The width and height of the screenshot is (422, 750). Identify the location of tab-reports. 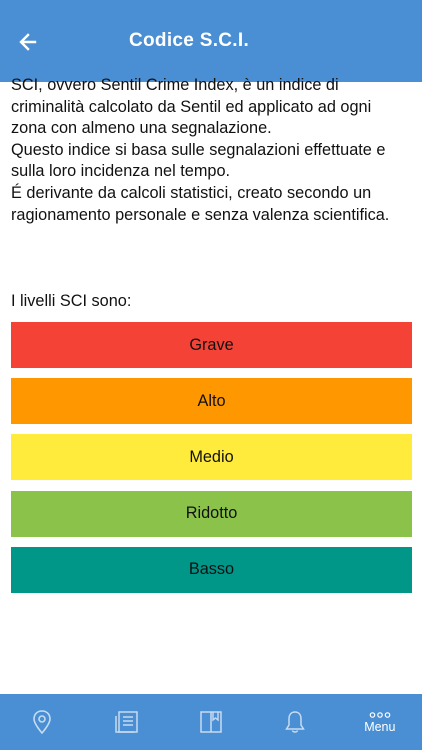
(126, 722).